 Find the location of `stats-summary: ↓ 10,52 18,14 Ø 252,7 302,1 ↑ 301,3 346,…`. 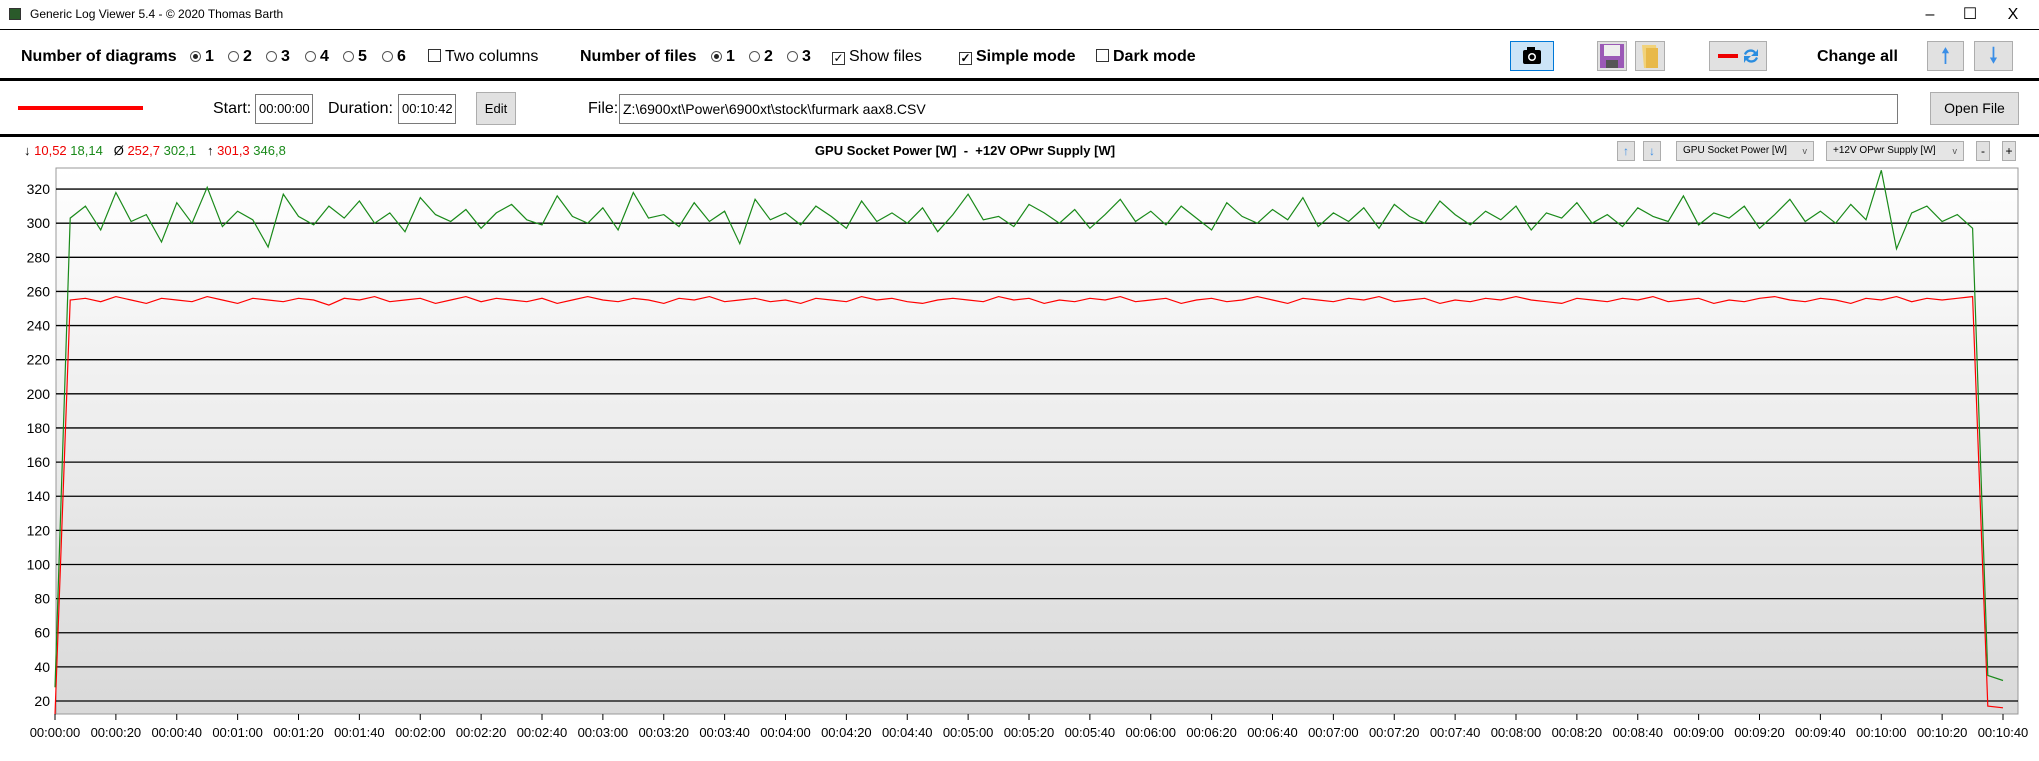

stats-summary: ↓ 10,52 18,14 Ø 252,7 302,1 ↑ 301,3 346,… is located at coordinates (155, 150).